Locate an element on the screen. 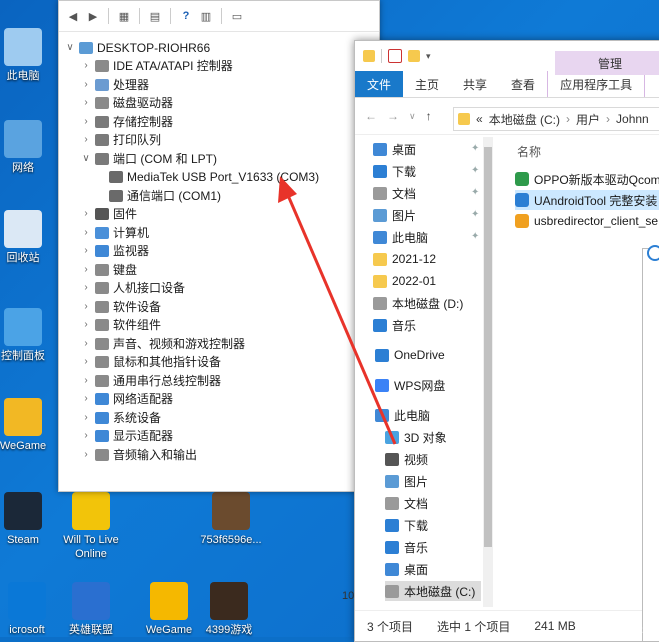 Image resolution: width=659 pixels, height=642 pixels. view-icon: ▥ is located at coordinates (206, 16).